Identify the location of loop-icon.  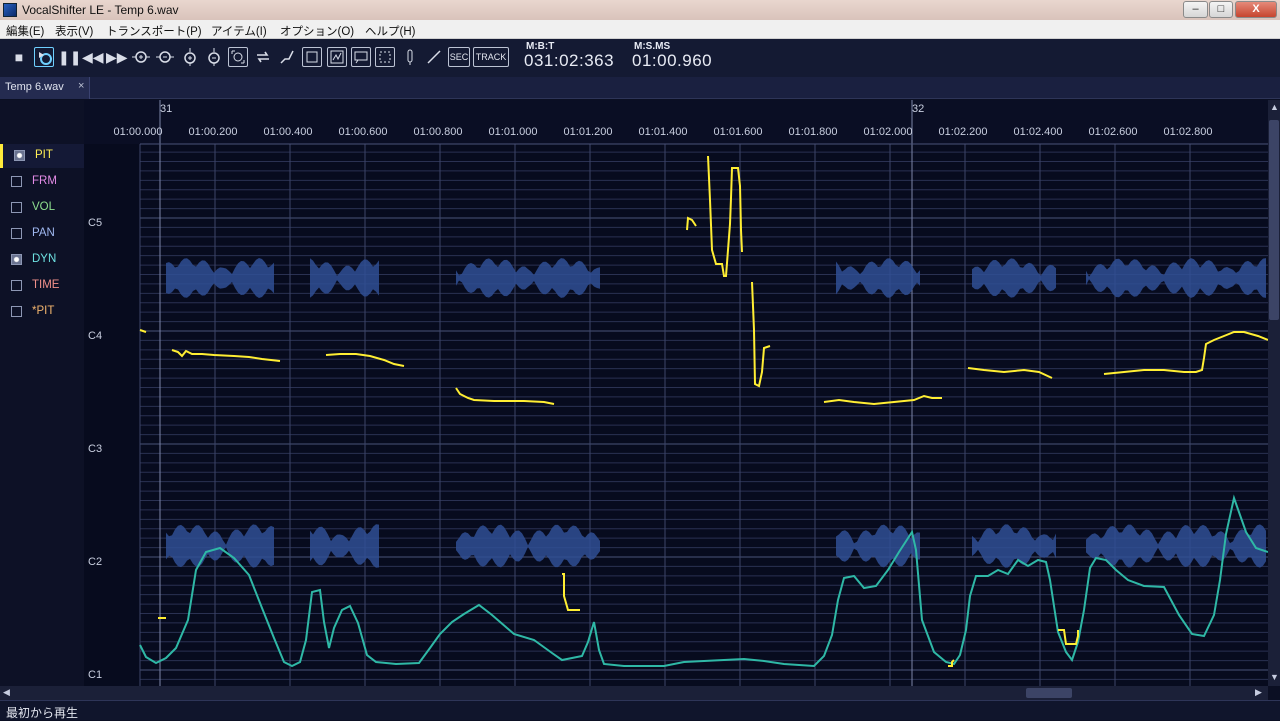
(263, 57).